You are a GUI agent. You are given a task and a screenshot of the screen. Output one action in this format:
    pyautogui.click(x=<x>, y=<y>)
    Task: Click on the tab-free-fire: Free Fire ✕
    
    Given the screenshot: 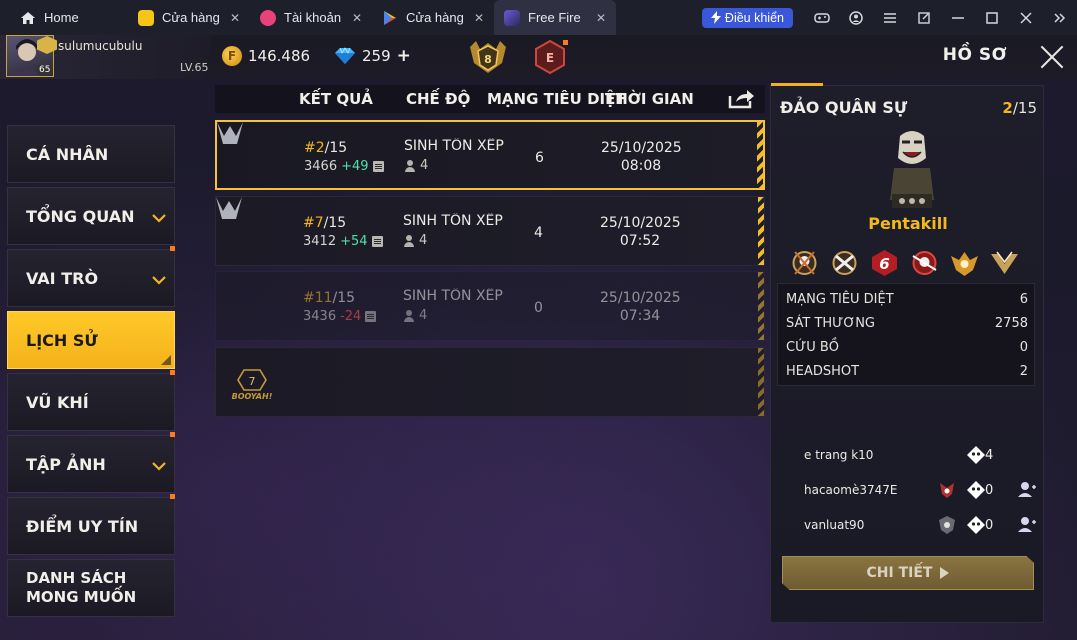 What is the action you would take?
    pyautogui.click(x=555, y=17)
    